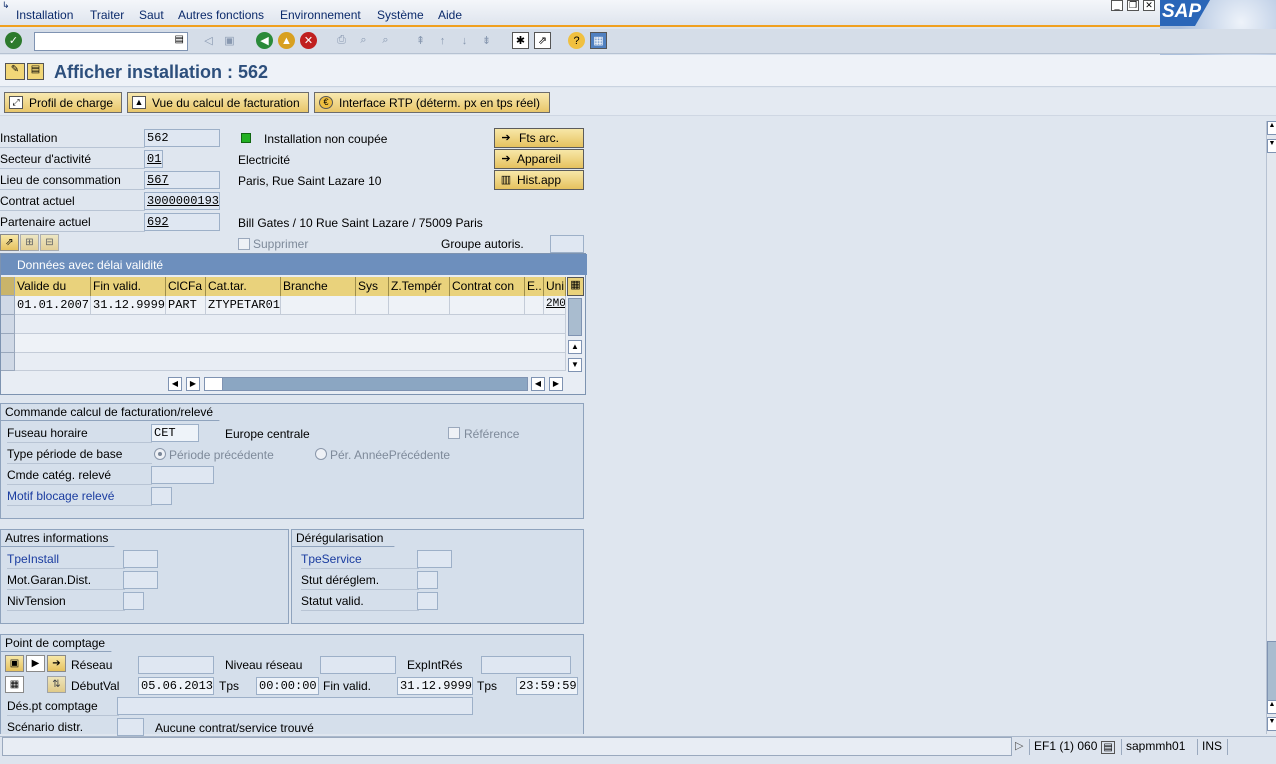 The image size is (1276, 764). I want to click on cancel-icon: ✕, so click(308, 40).